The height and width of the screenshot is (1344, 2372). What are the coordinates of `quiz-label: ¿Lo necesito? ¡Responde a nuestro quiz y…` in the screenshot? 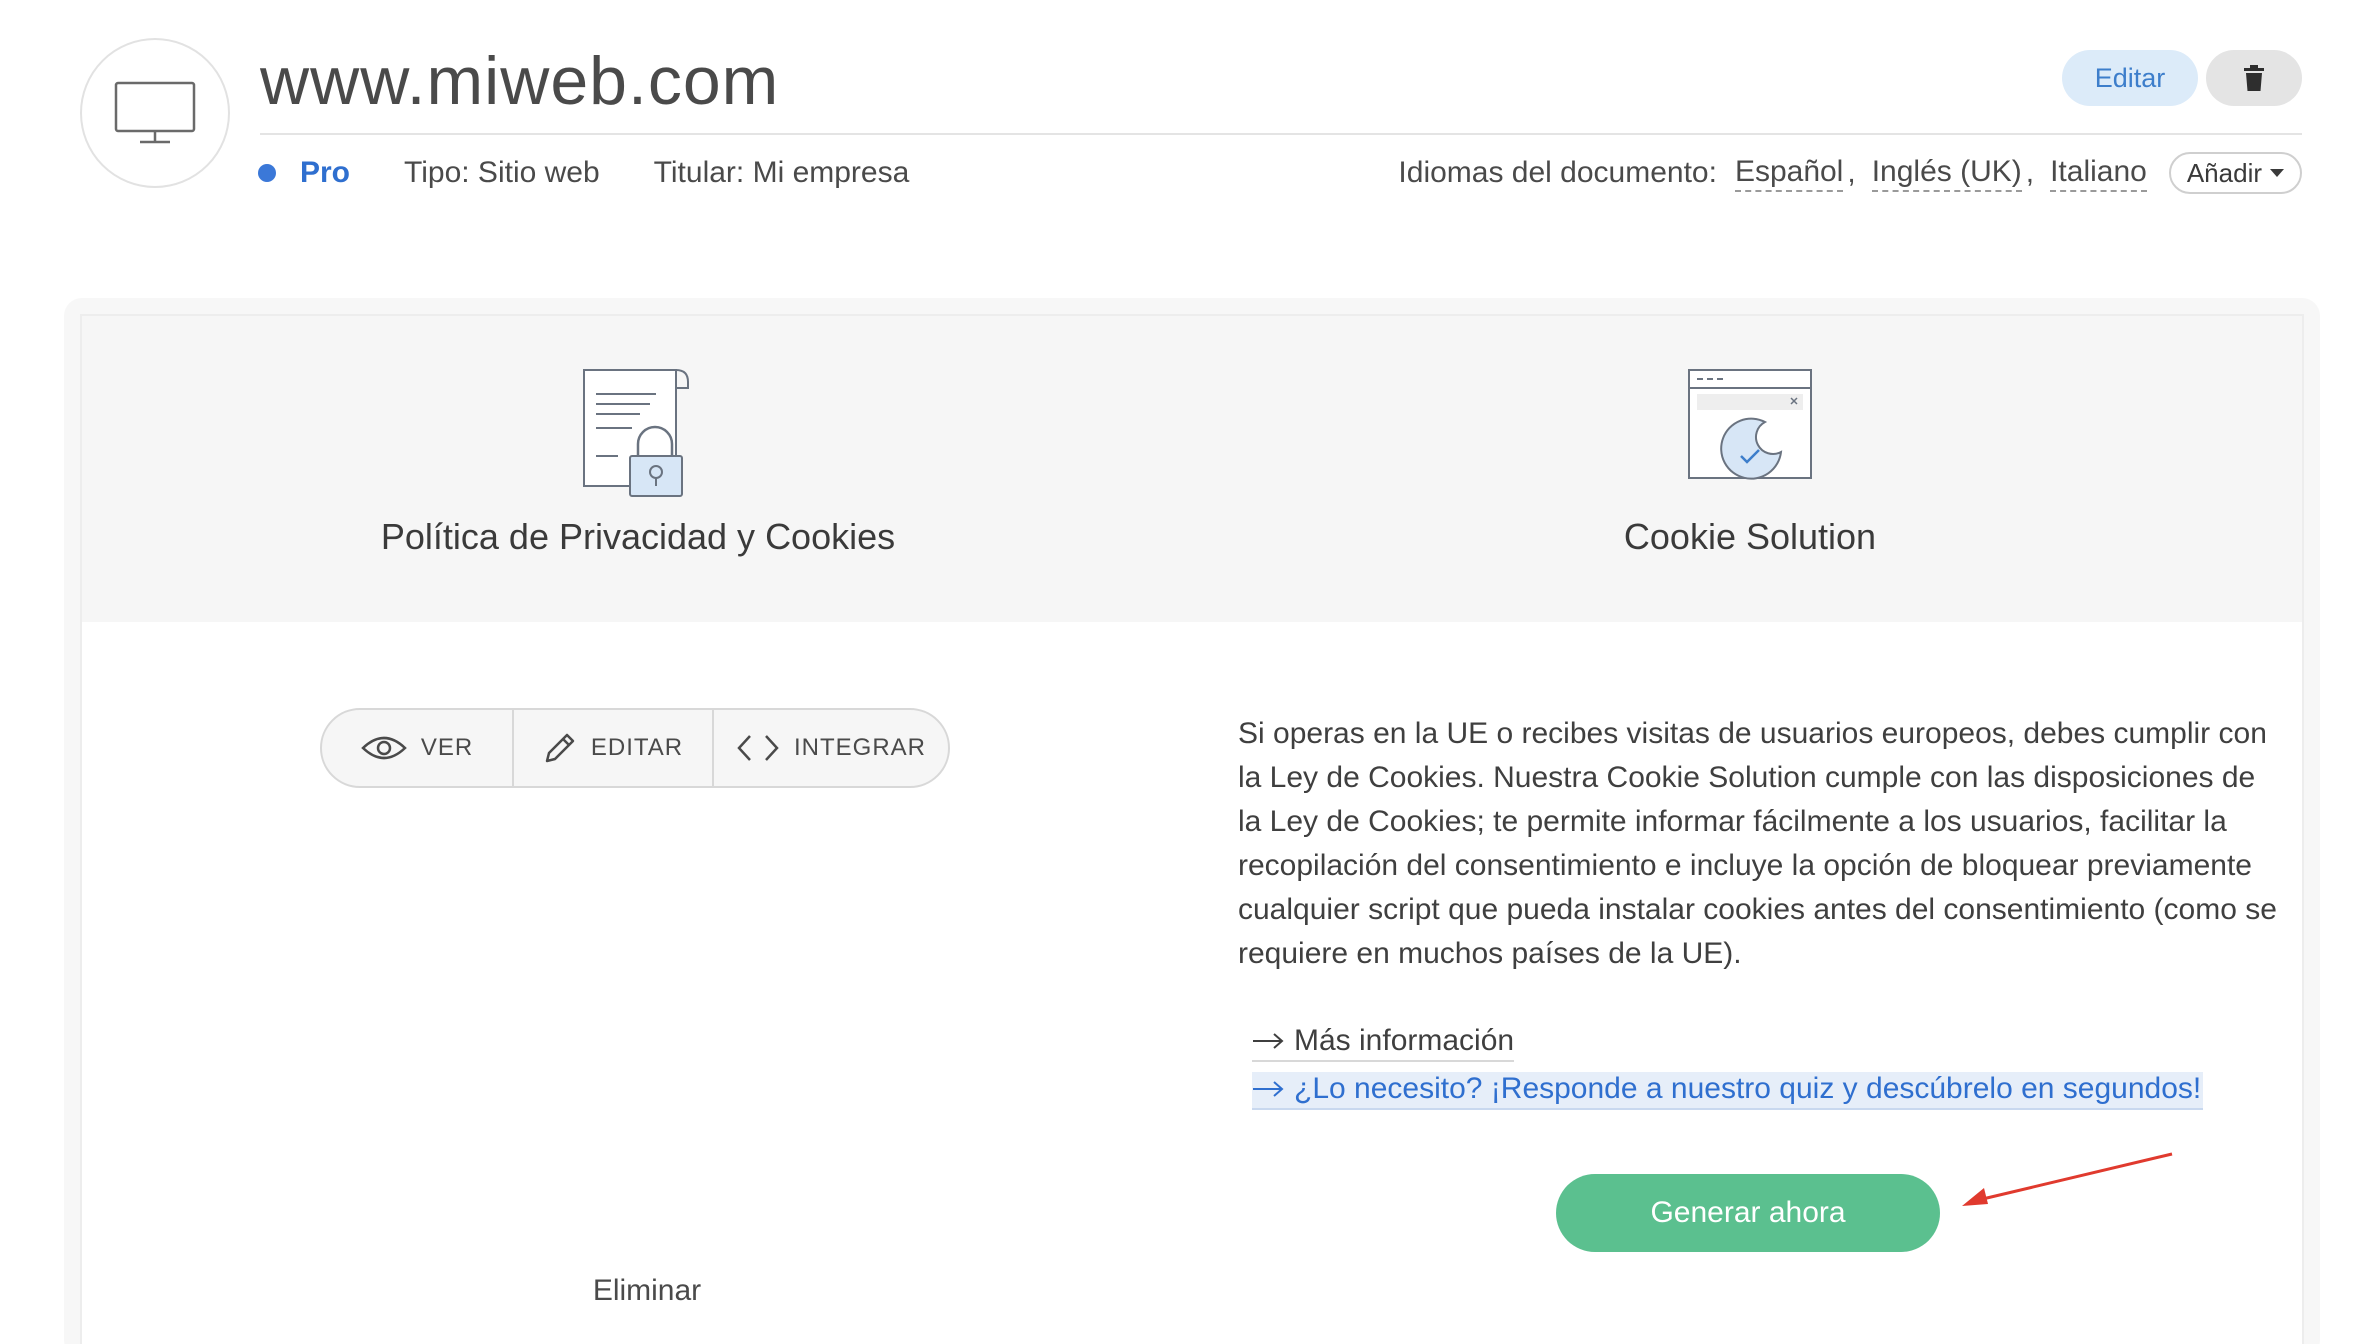 It's located at (1748, 1088).